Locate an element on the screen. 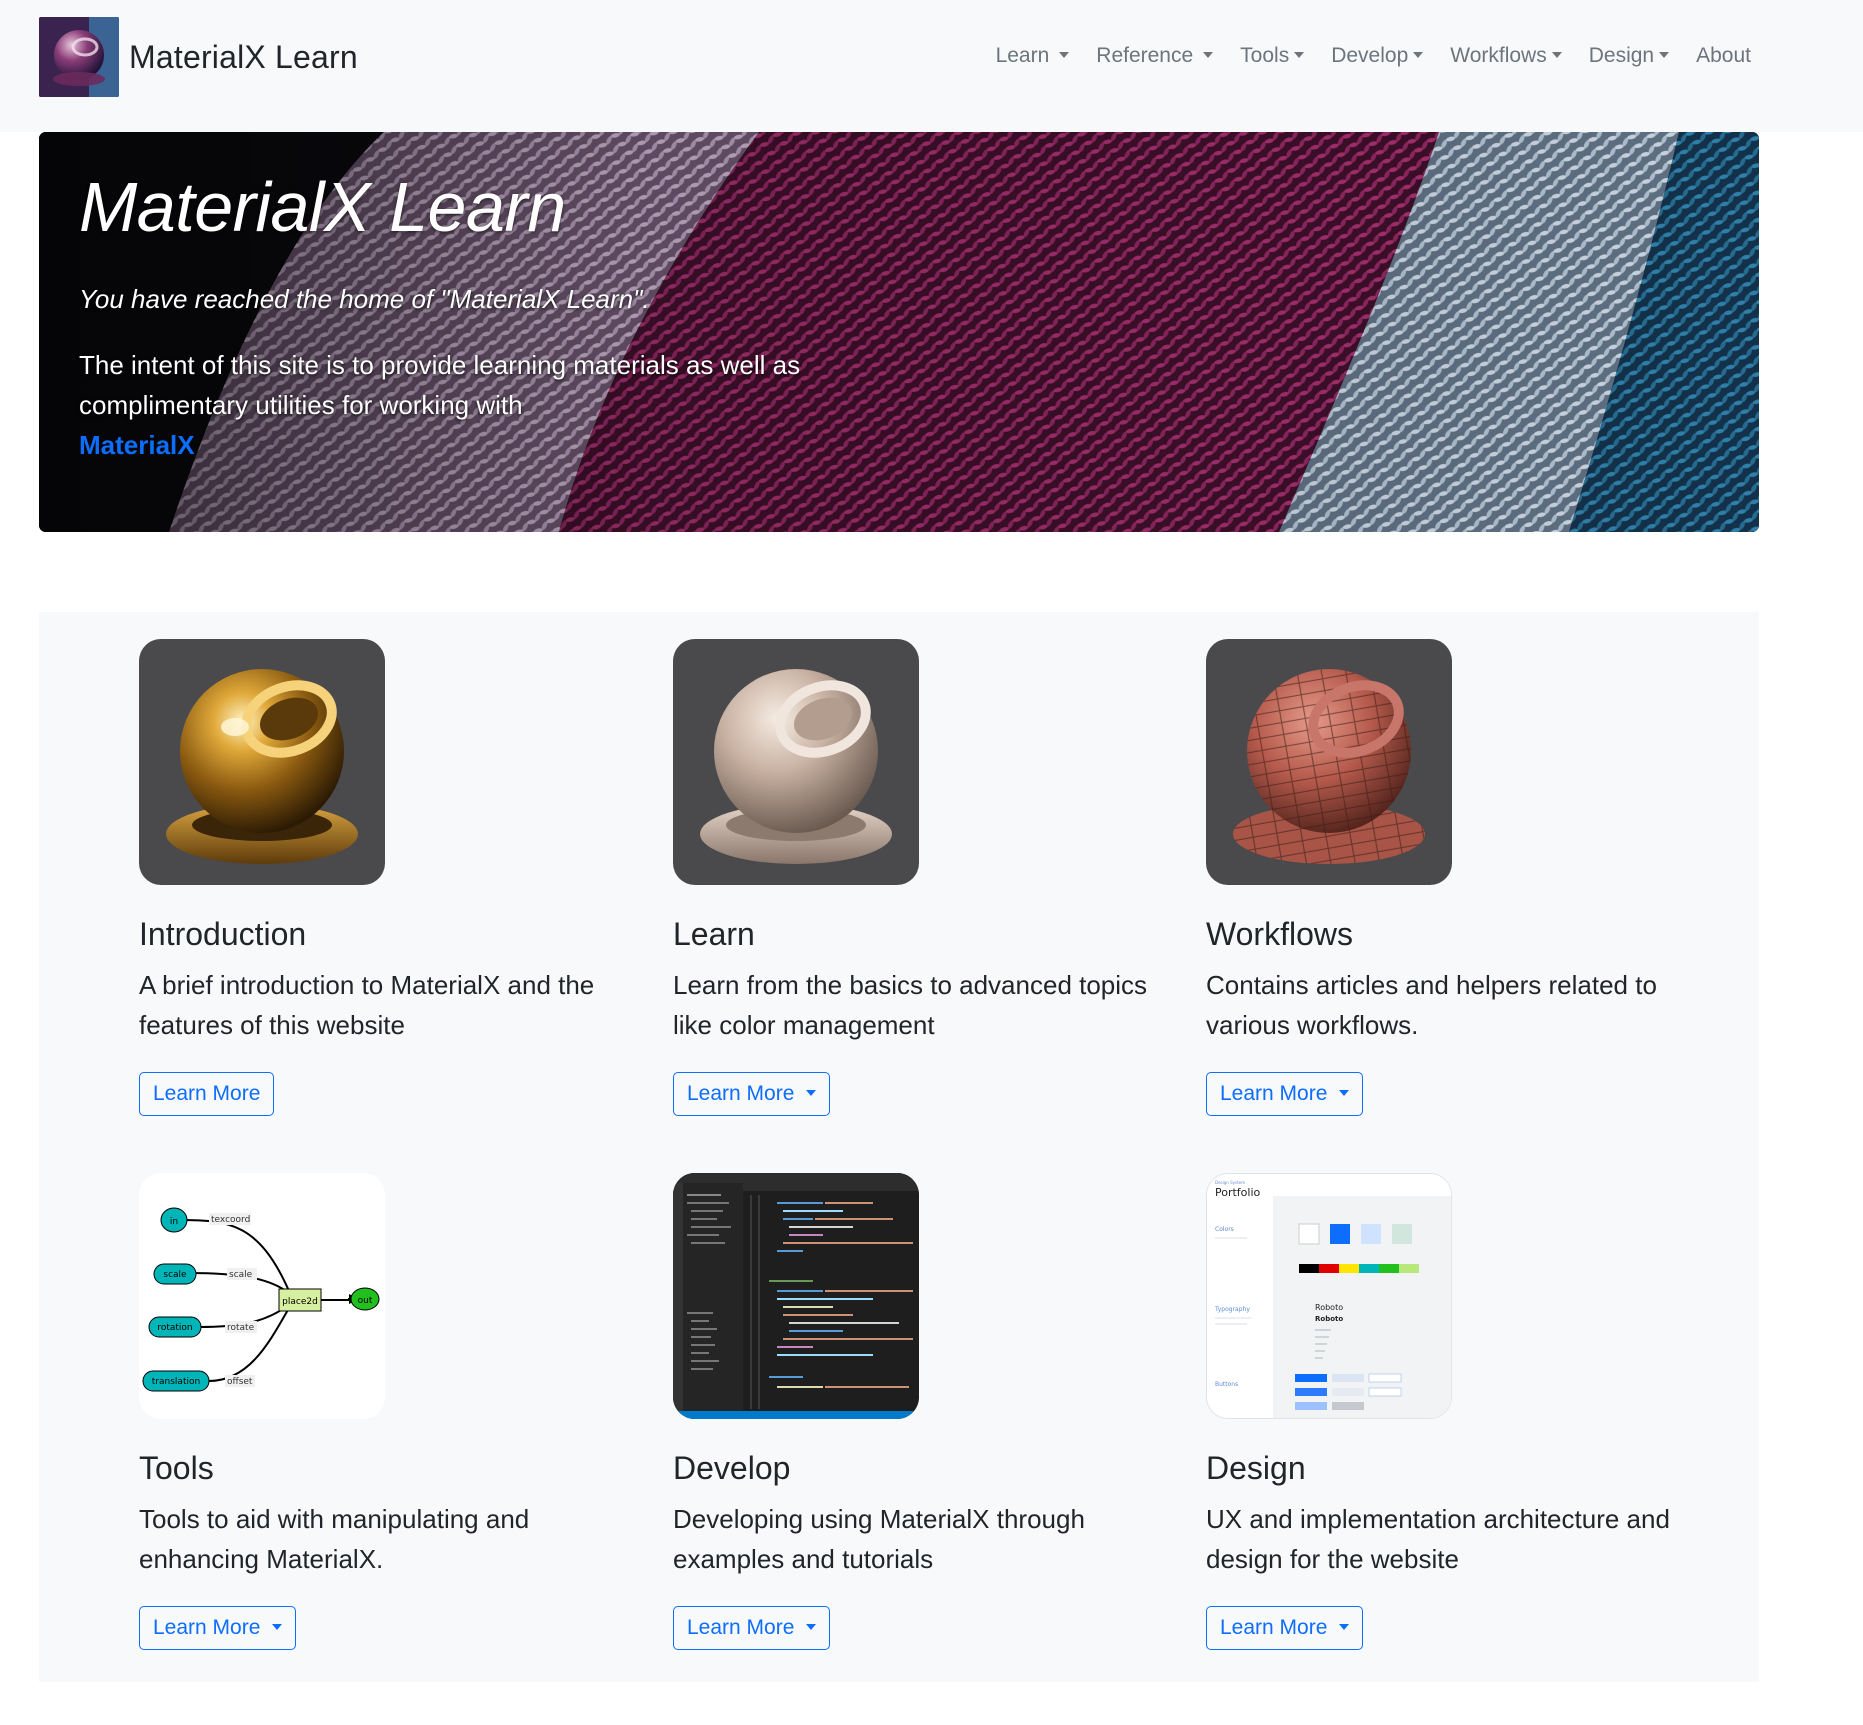 The width and height of the screenshot is (1863, 1725). nav-reference-label: Reference is located at coordinates (1145, 55).